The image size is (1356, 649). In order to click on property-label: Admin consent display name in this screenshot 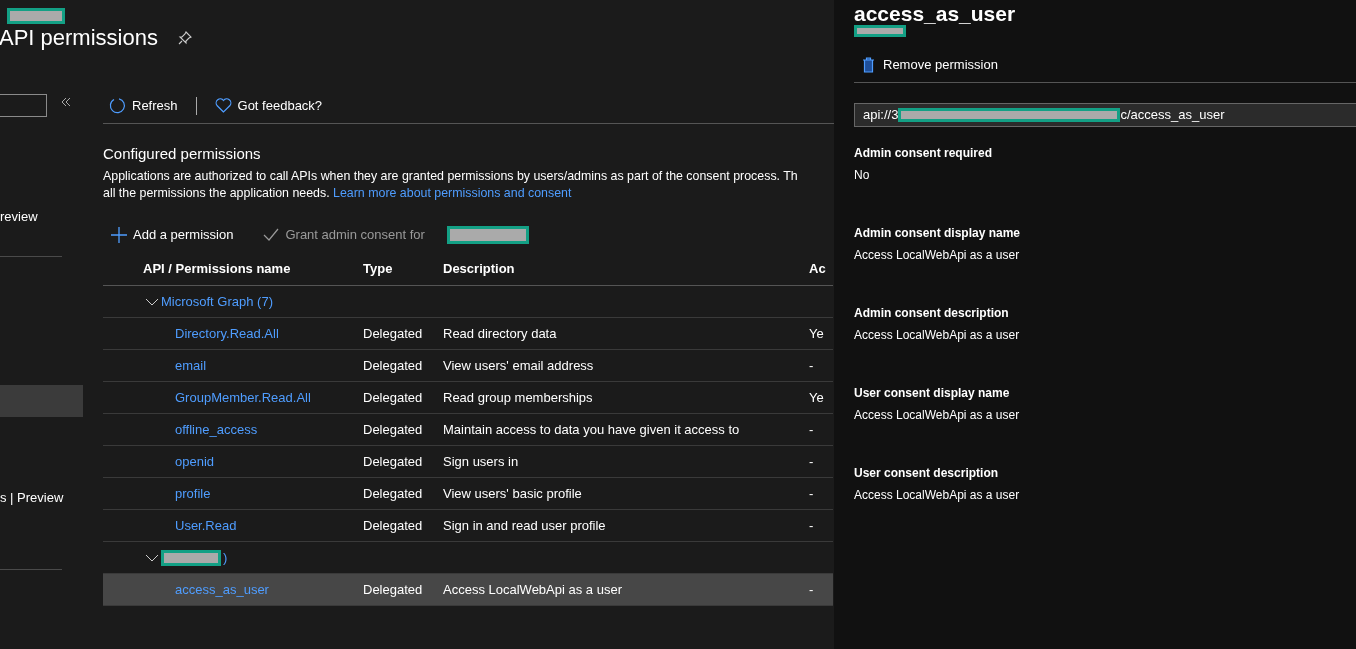, I will do `click(938, 233)`.